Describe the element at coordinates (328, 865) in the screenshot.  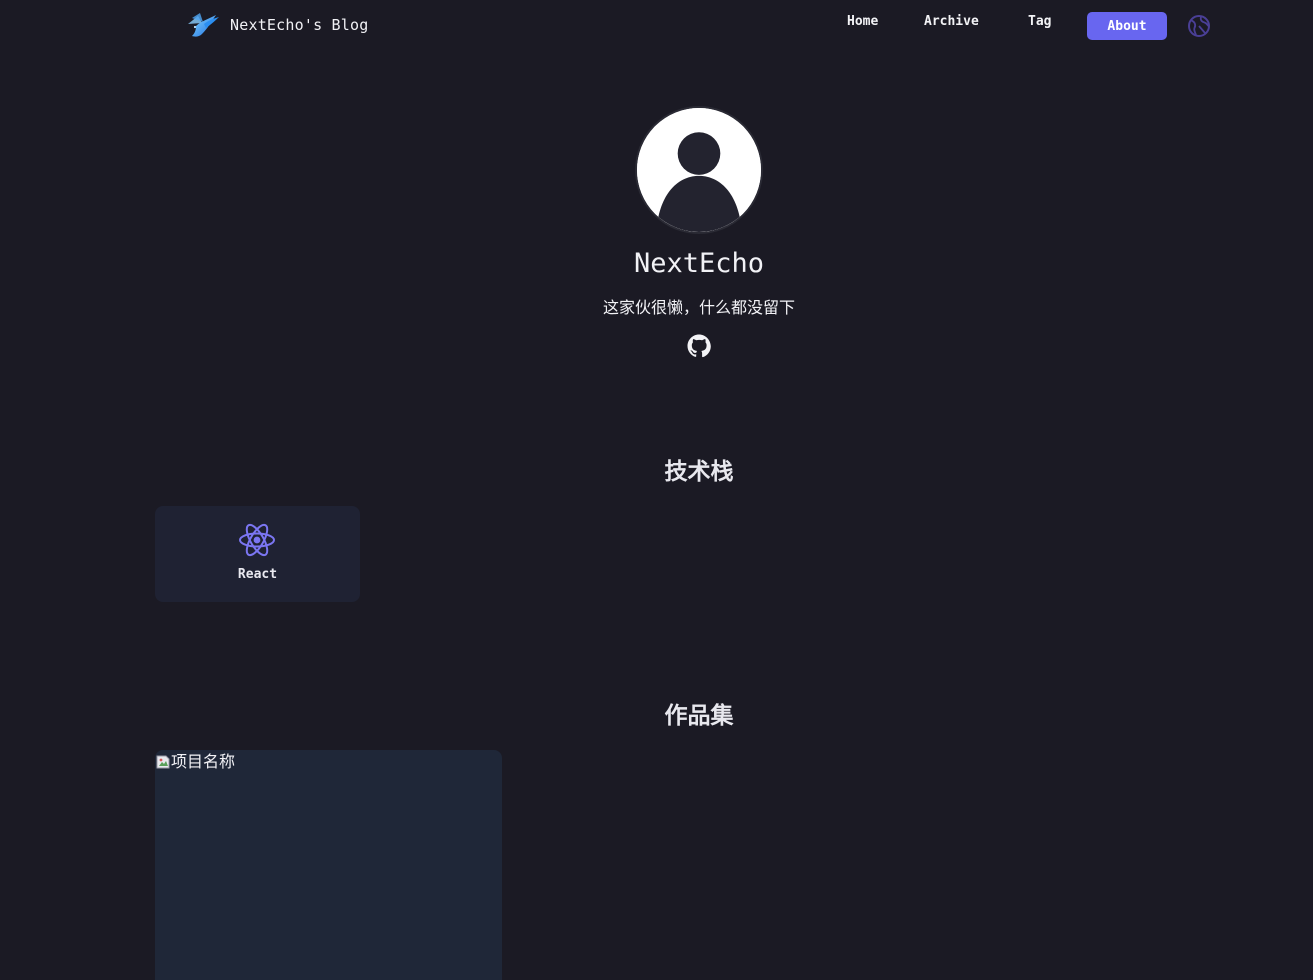
I see `project-card: 项目名称` at that location.